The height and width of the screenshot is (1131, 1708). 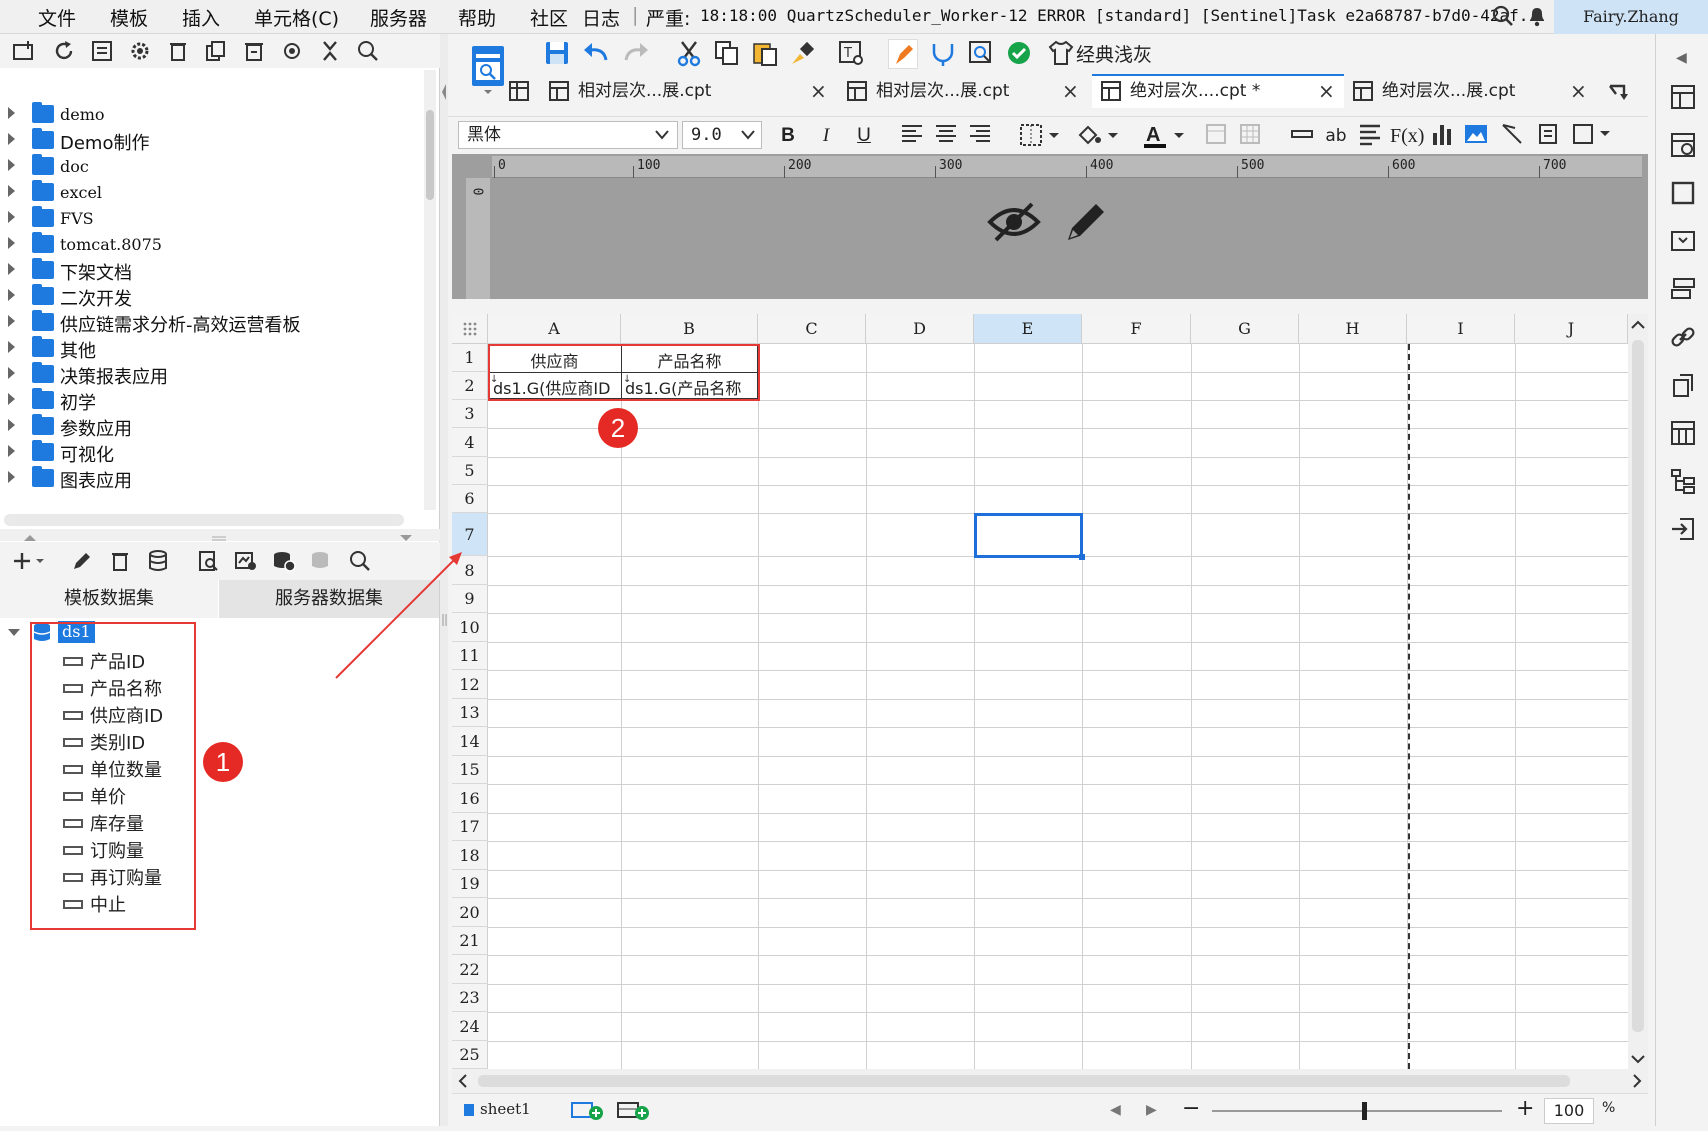 I want to click on tree-folder: 决策报表应用, so click(x=212, y=375).